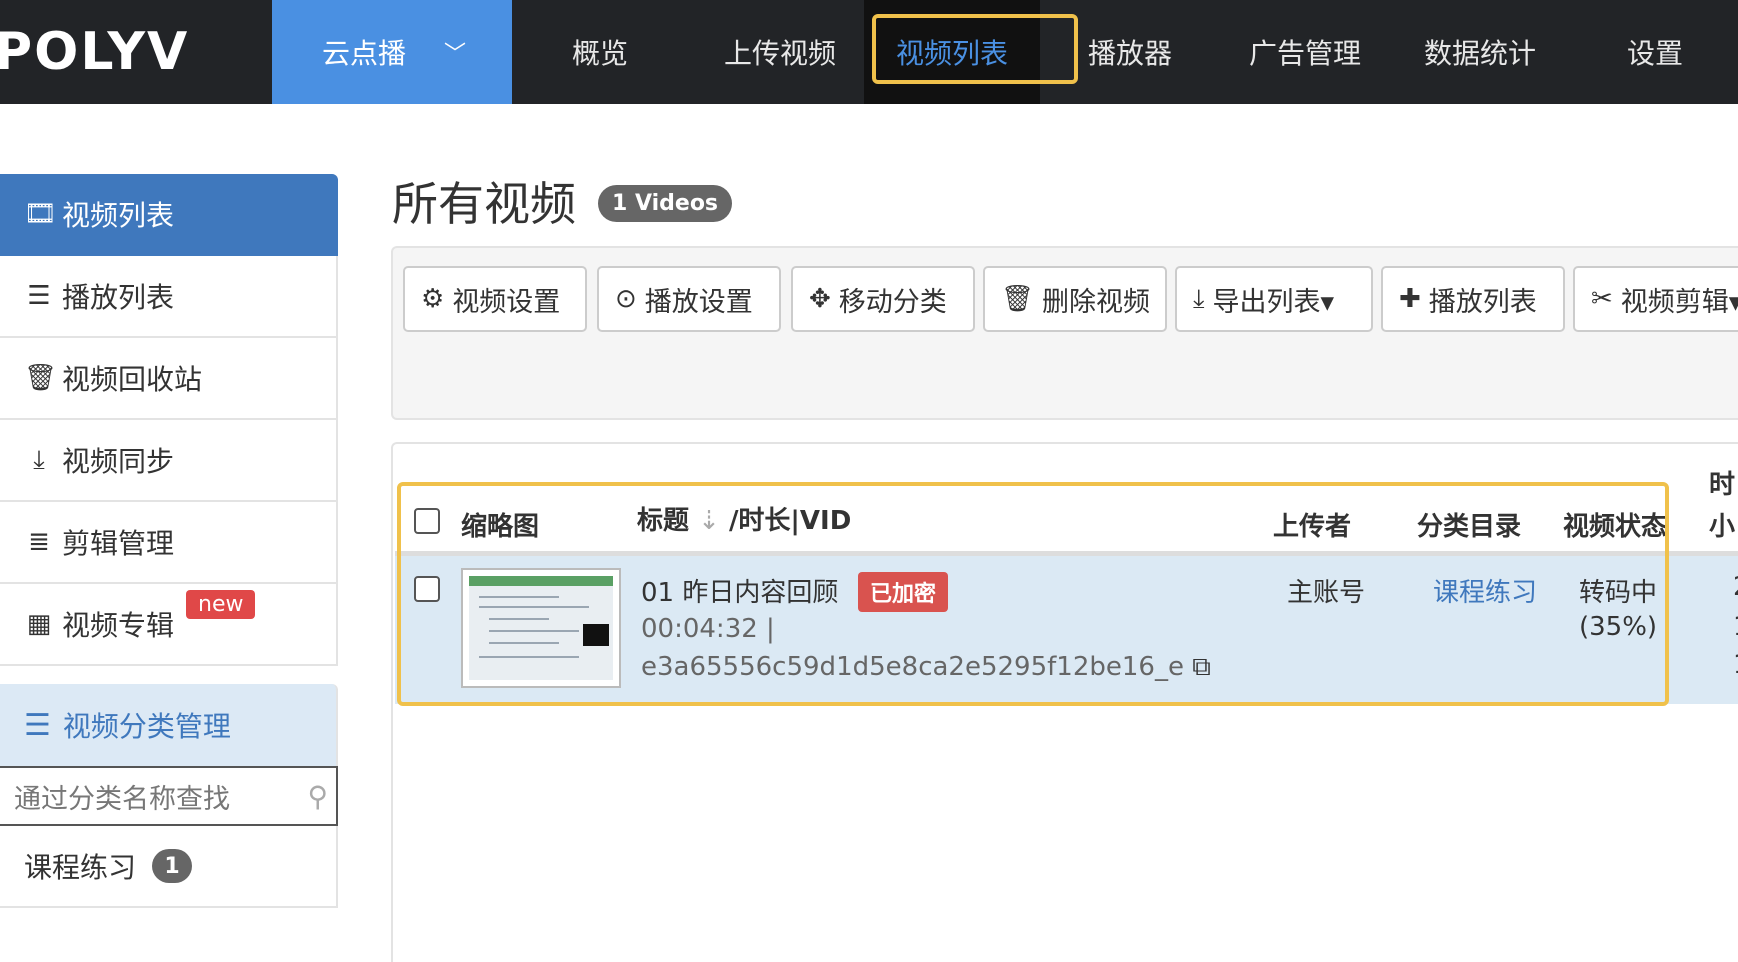 The width and height of the screenshot is (1738, 962). Describe the element at coordinates (1655, 299) in the screenshot. I see `video-clip-button: ✂ 视频剪辑▾` at that location.